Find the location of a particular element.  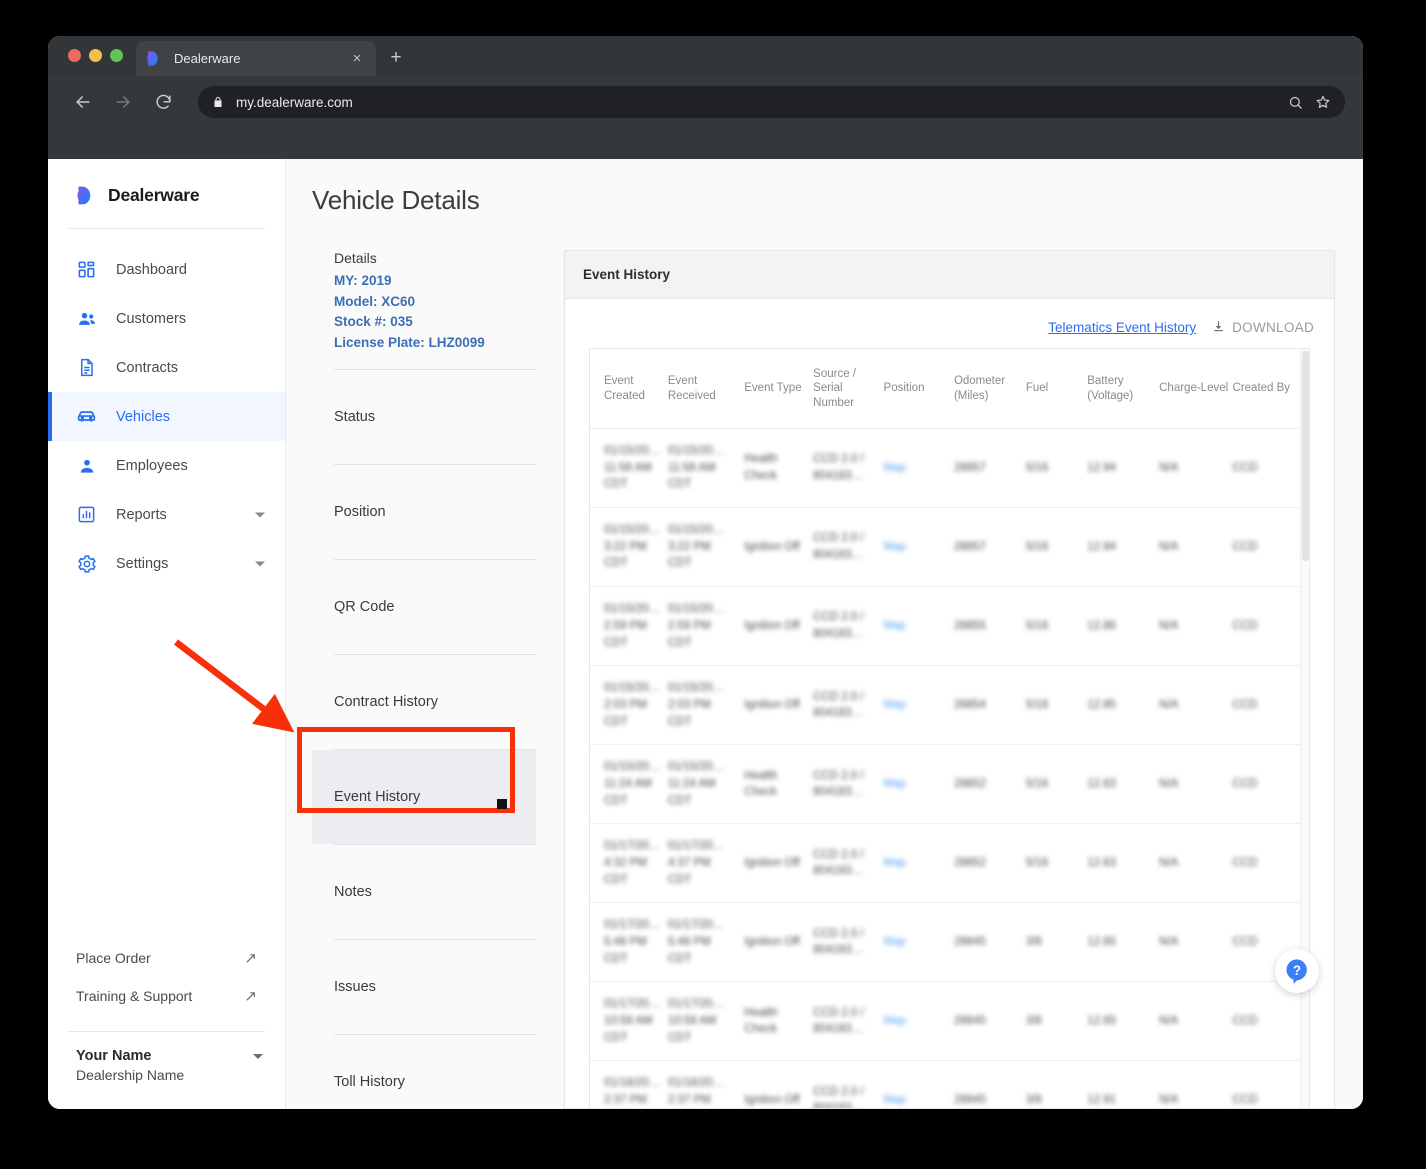

close-window-button is located at coordinates (74, 55).